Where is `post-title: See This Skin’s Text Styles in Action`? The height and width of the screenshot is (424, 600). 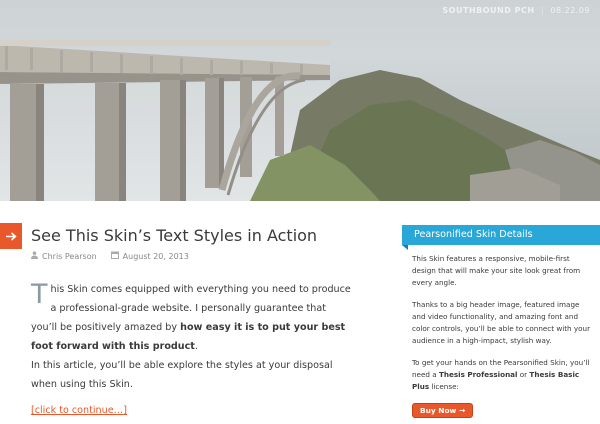 post-title: See This Skin’s Text Styles in Action is located at coordinates (174, 235).